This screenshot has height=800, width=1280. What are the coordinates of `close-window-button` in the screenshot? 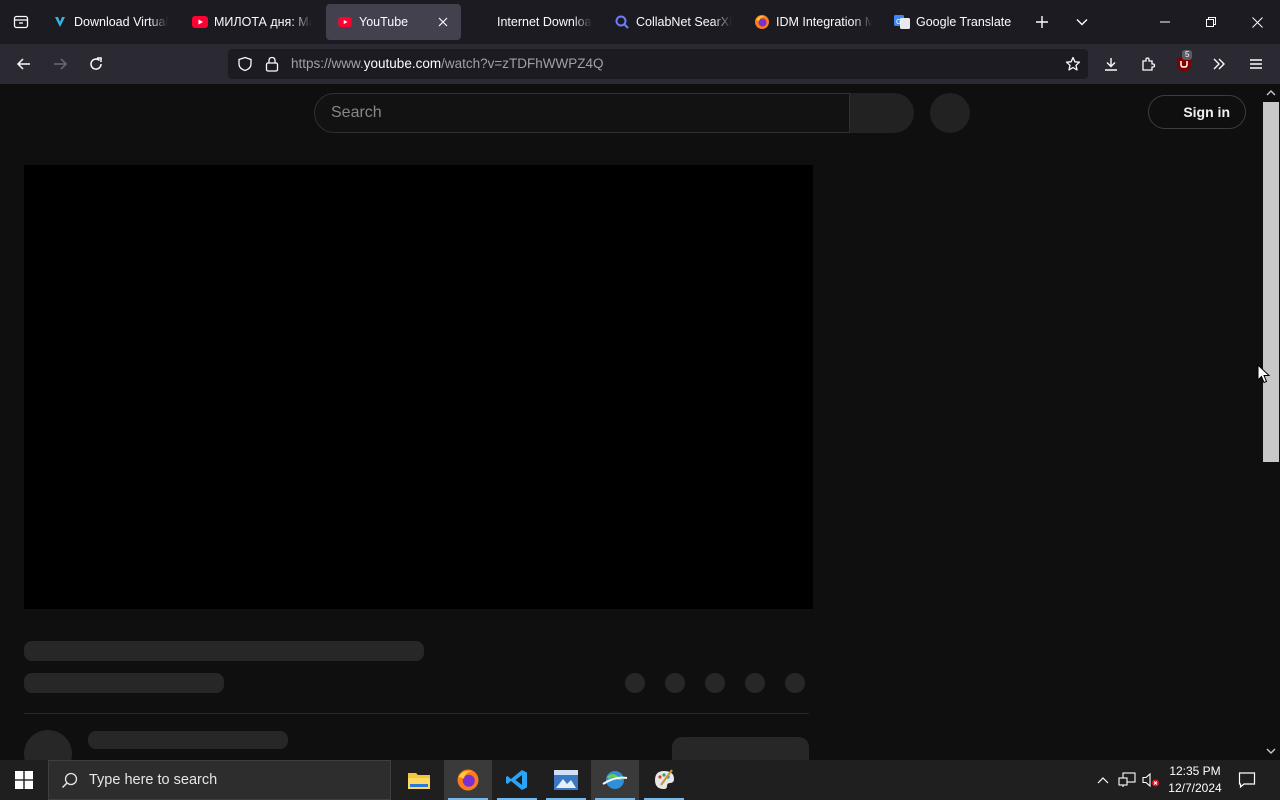 It's located at (1257, 22).